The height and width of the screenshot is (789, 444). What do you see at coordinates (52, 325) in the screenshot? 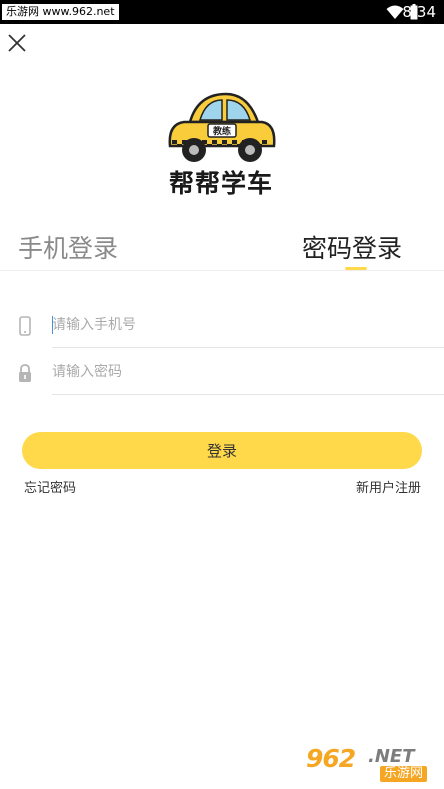
I see `text-caret` at bounding box center [52, 325].